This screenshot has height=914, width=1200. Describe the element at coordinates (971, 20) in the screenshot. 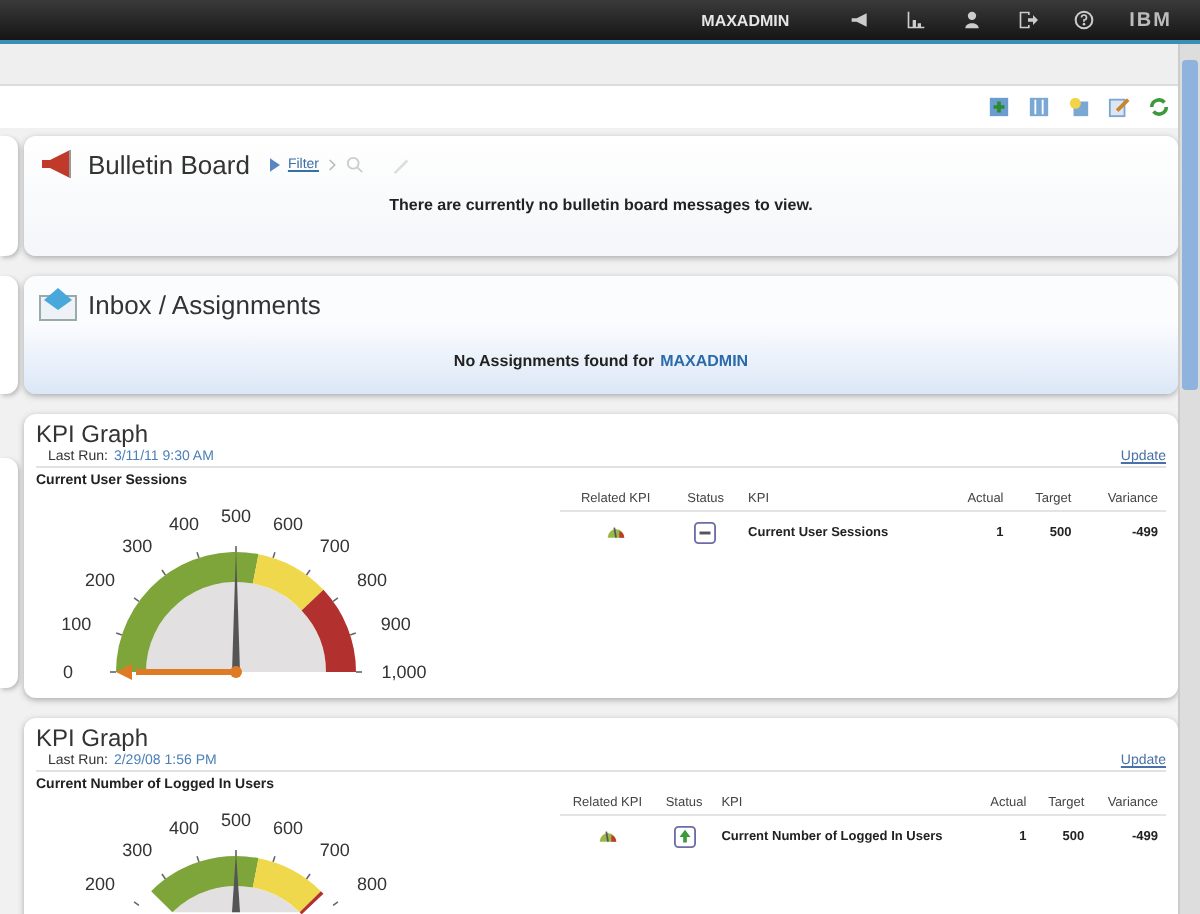

I see `person-icon` at that location.